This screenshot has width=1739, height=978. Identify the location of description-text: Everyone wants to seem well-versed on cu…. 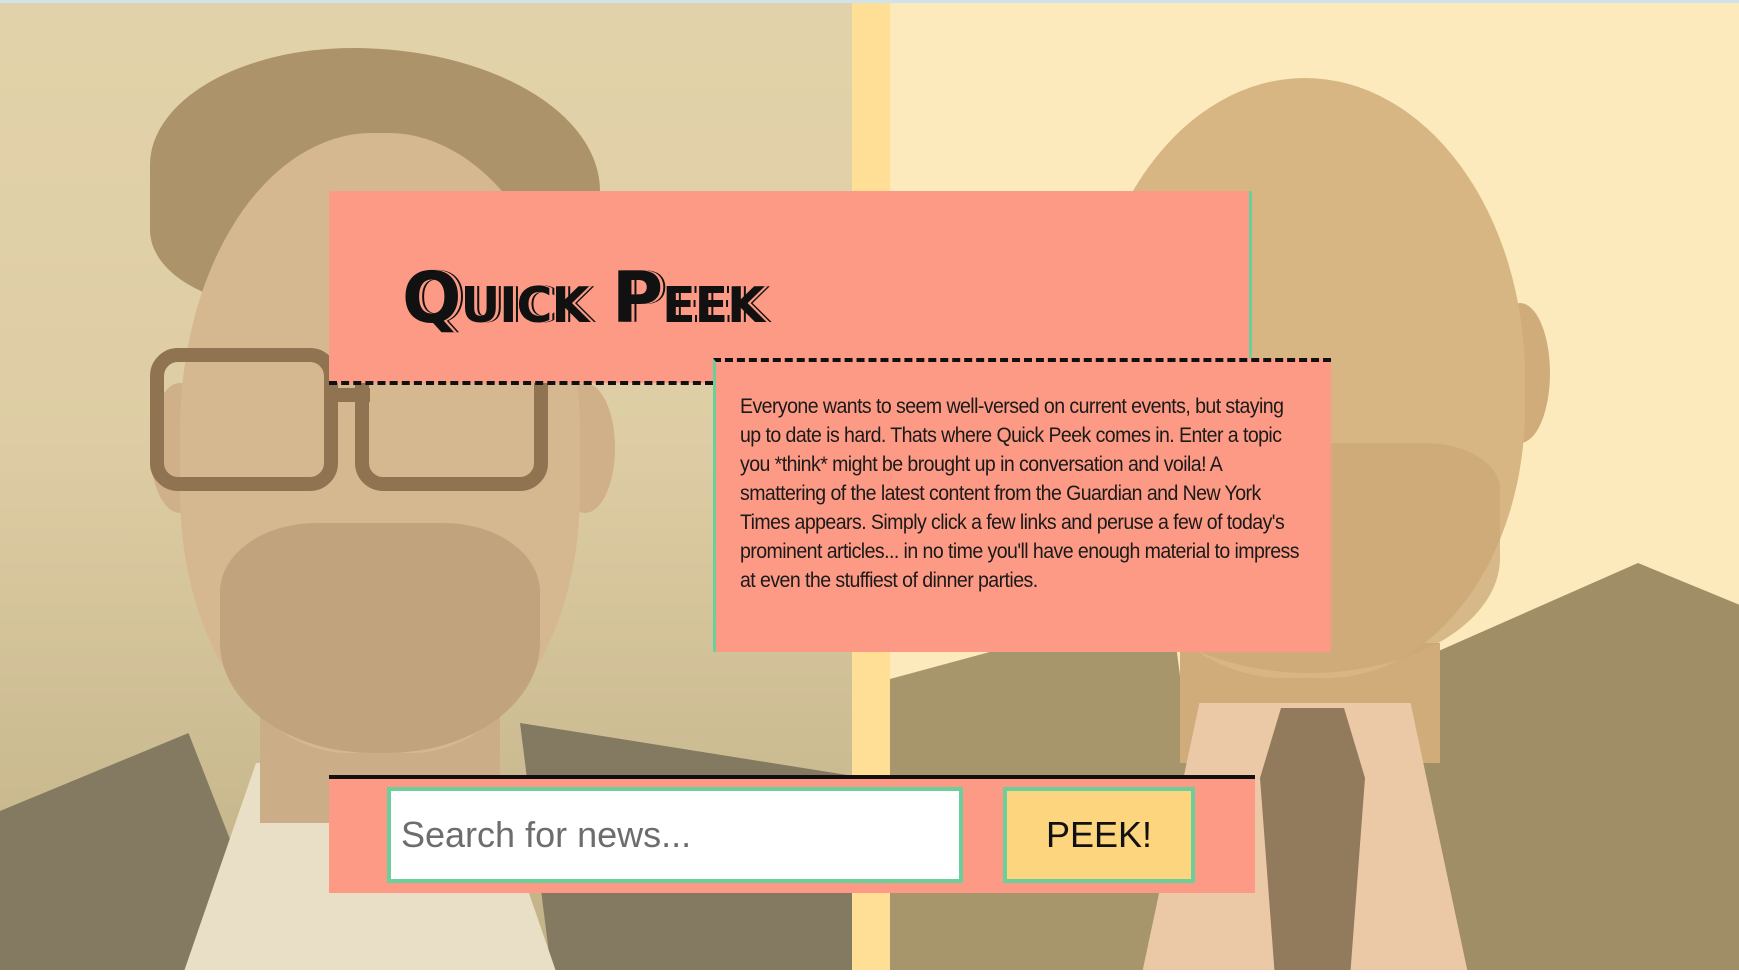
(1020, 493).